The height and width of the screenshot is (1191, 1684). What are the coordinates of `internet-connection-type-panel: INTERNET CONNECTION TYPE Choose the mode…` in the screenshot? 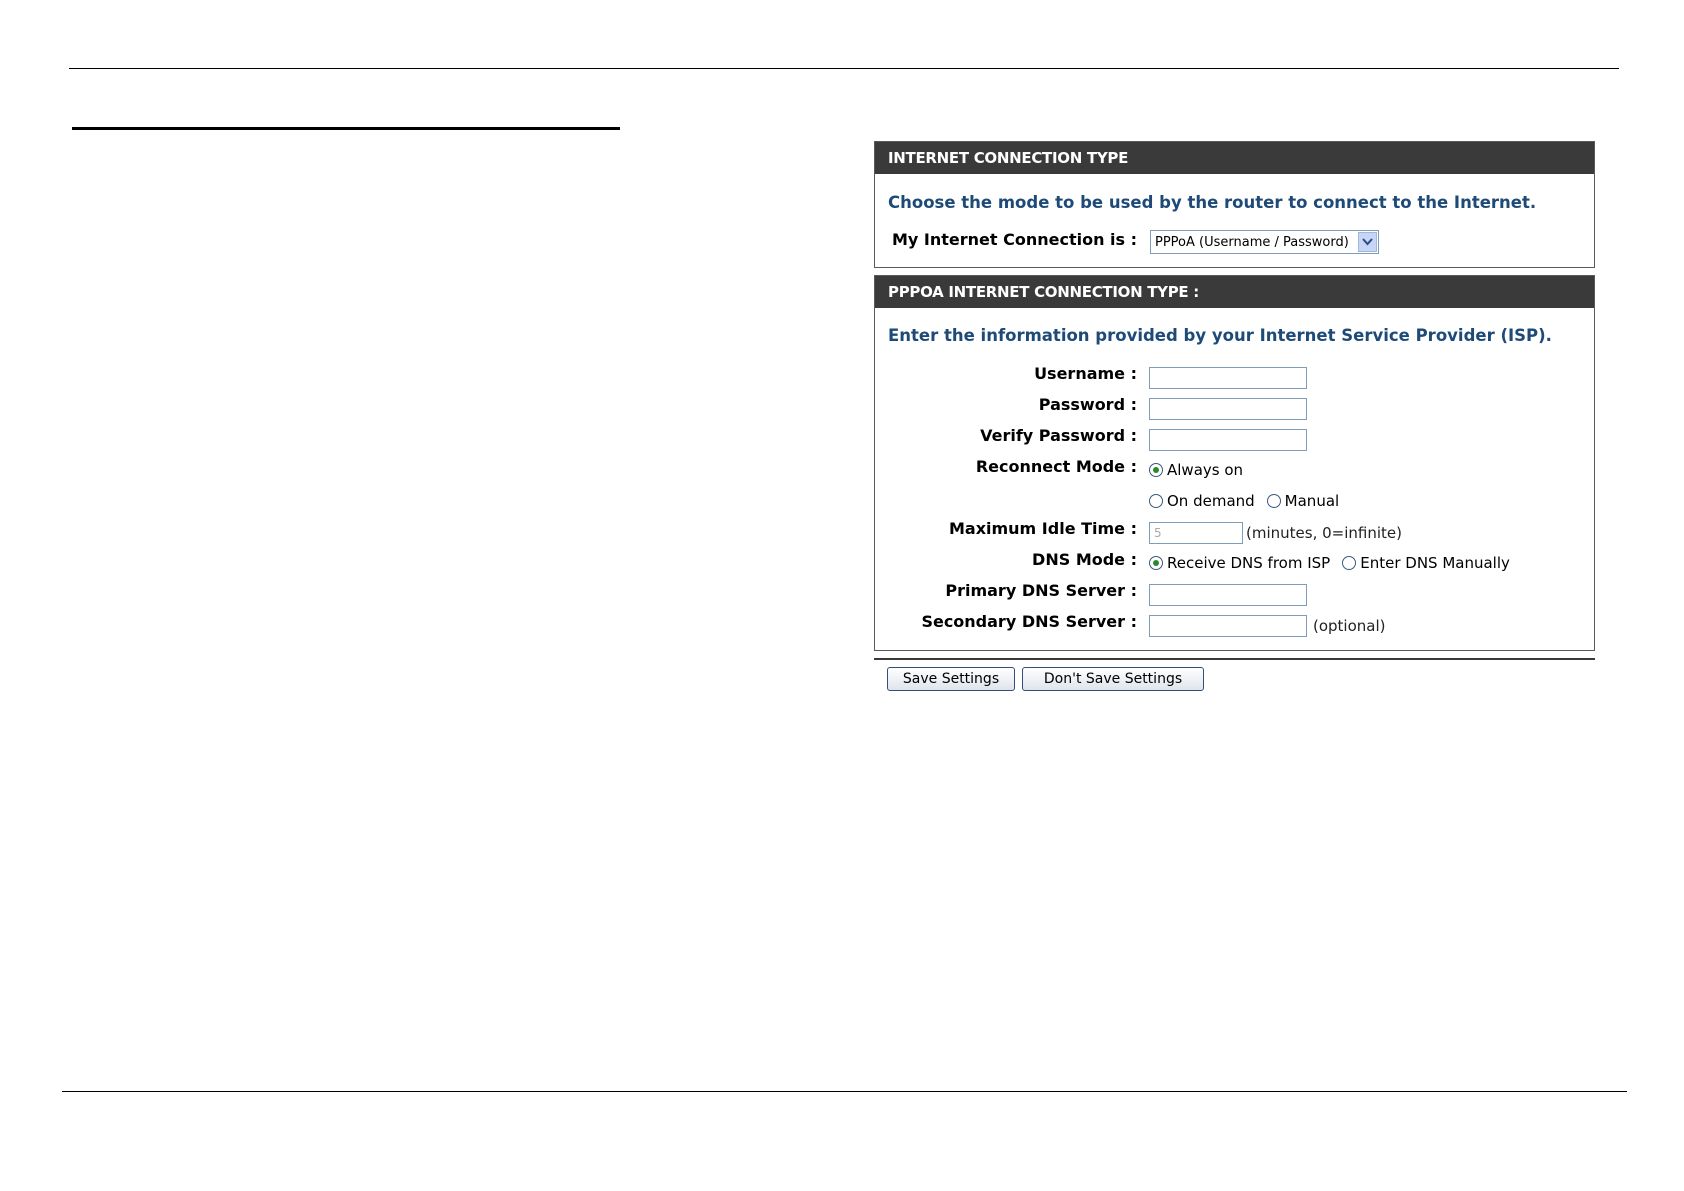 It's located at (1234, 204).